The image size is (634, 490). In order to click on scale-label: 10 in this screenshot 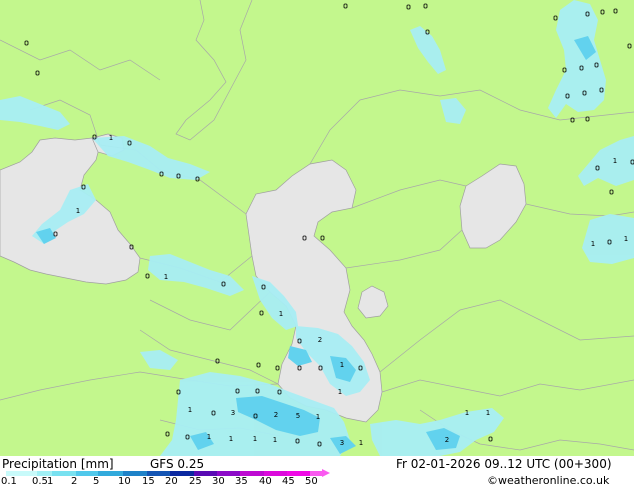, I will do `click(124, 481)`.